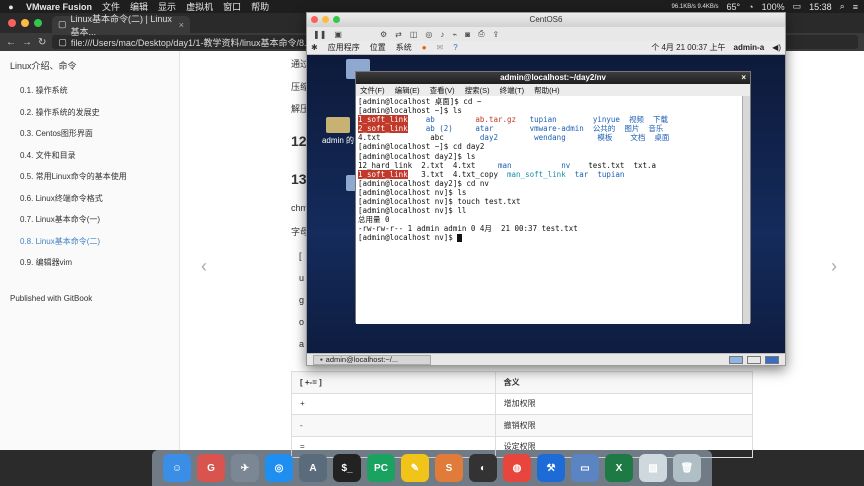 The width and height of the screenshot is (864, 486). I want to click on close-icon: ×, so click(743, 78).